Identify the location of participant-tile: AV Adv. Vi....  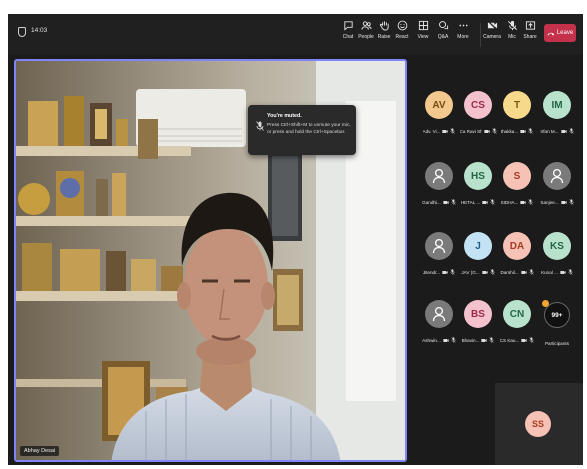
(439, 113).